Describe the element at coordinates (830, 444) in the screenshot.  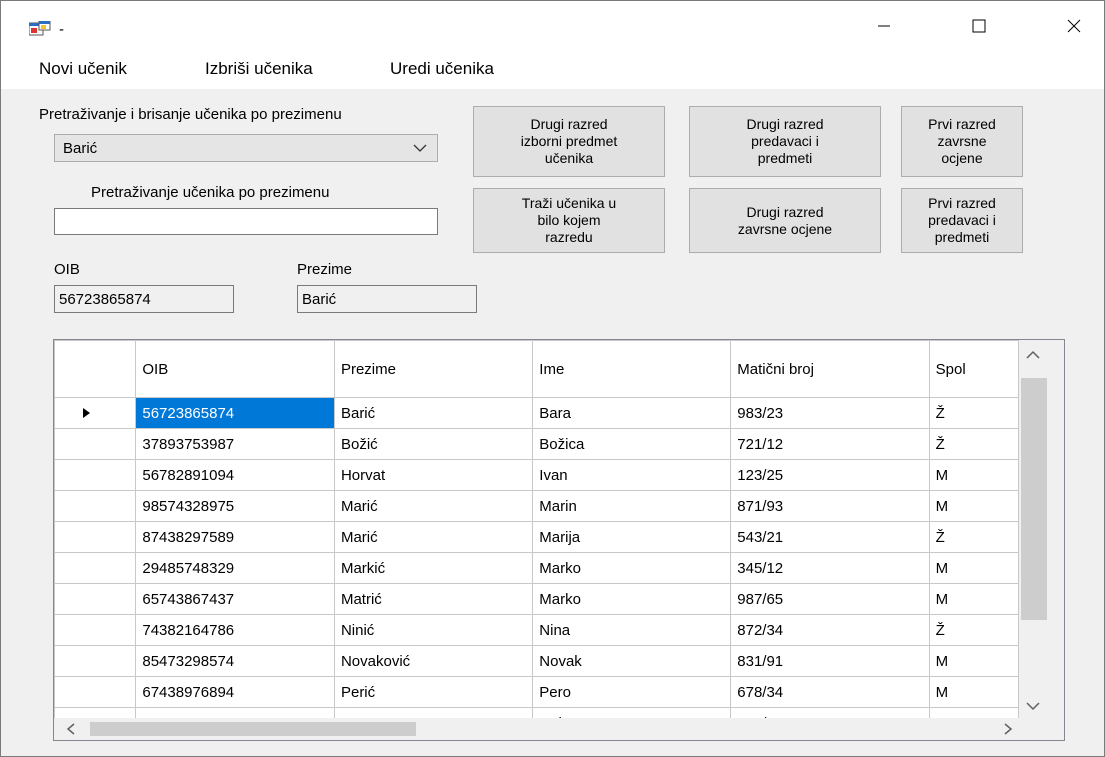
I see `cell-maticni-broj: 721/12` at that location.